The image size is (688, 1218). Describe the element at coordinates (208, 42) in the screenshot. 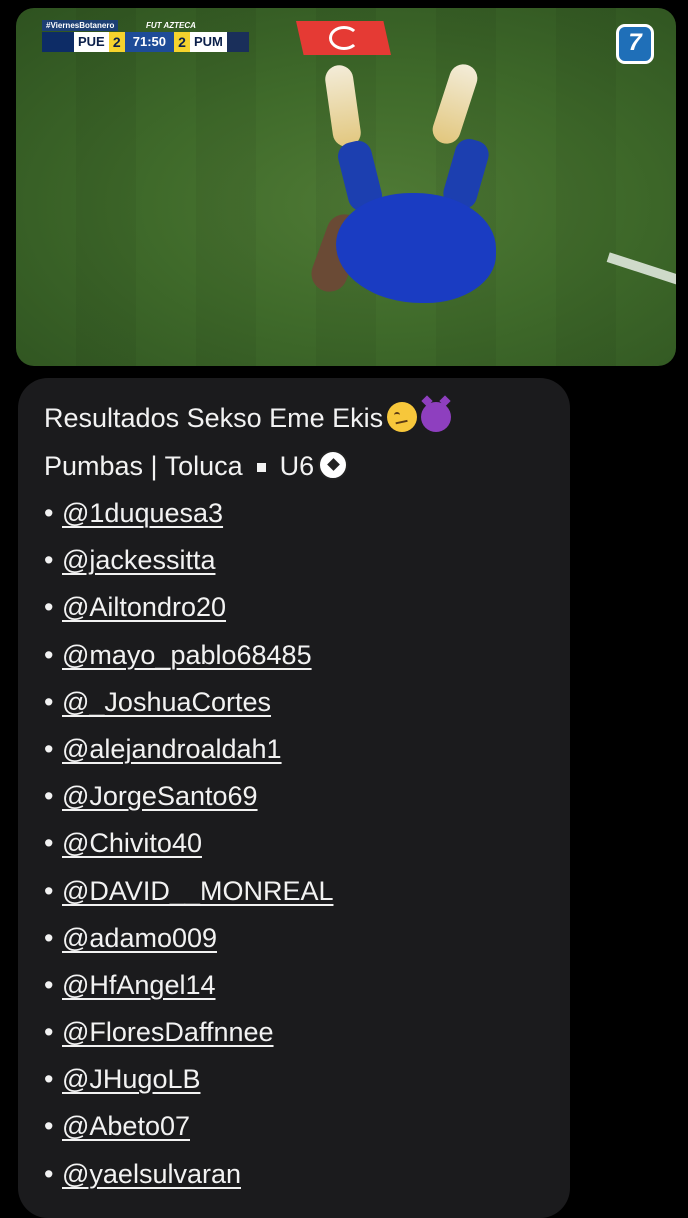

I see `away-team: PUM` at that location.